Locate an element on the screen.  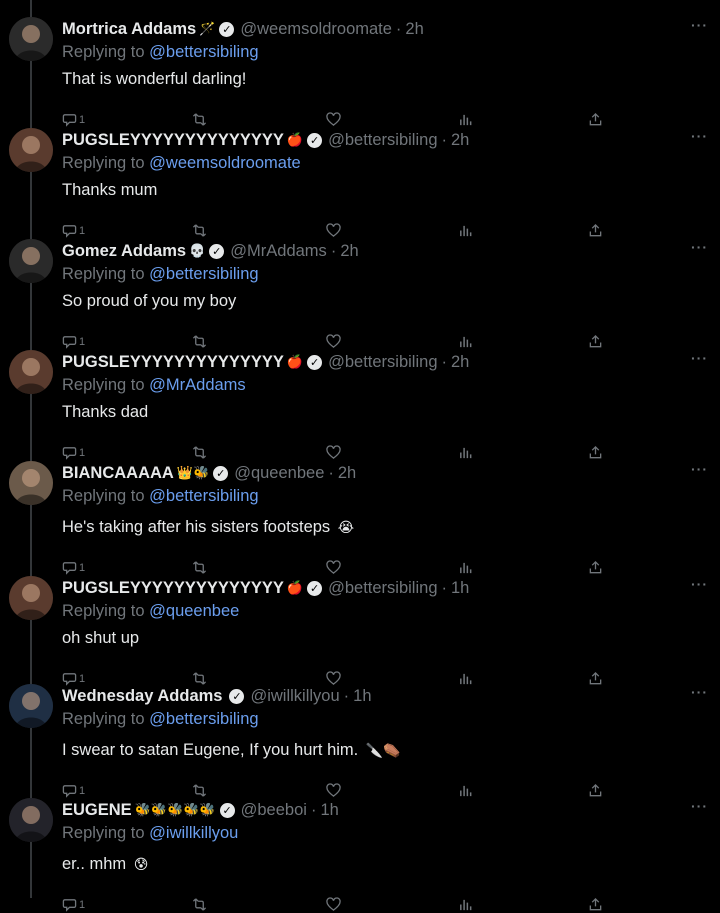
user-handle: @queenbee is located at coordinates (279, 473).